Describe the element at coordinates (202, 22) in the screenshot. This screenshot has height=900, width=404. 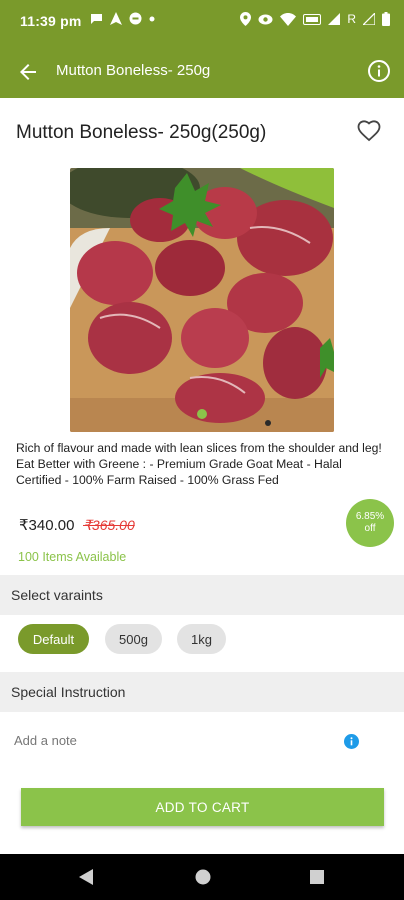
I see `status-bar: 11:39 pm R` at that location.